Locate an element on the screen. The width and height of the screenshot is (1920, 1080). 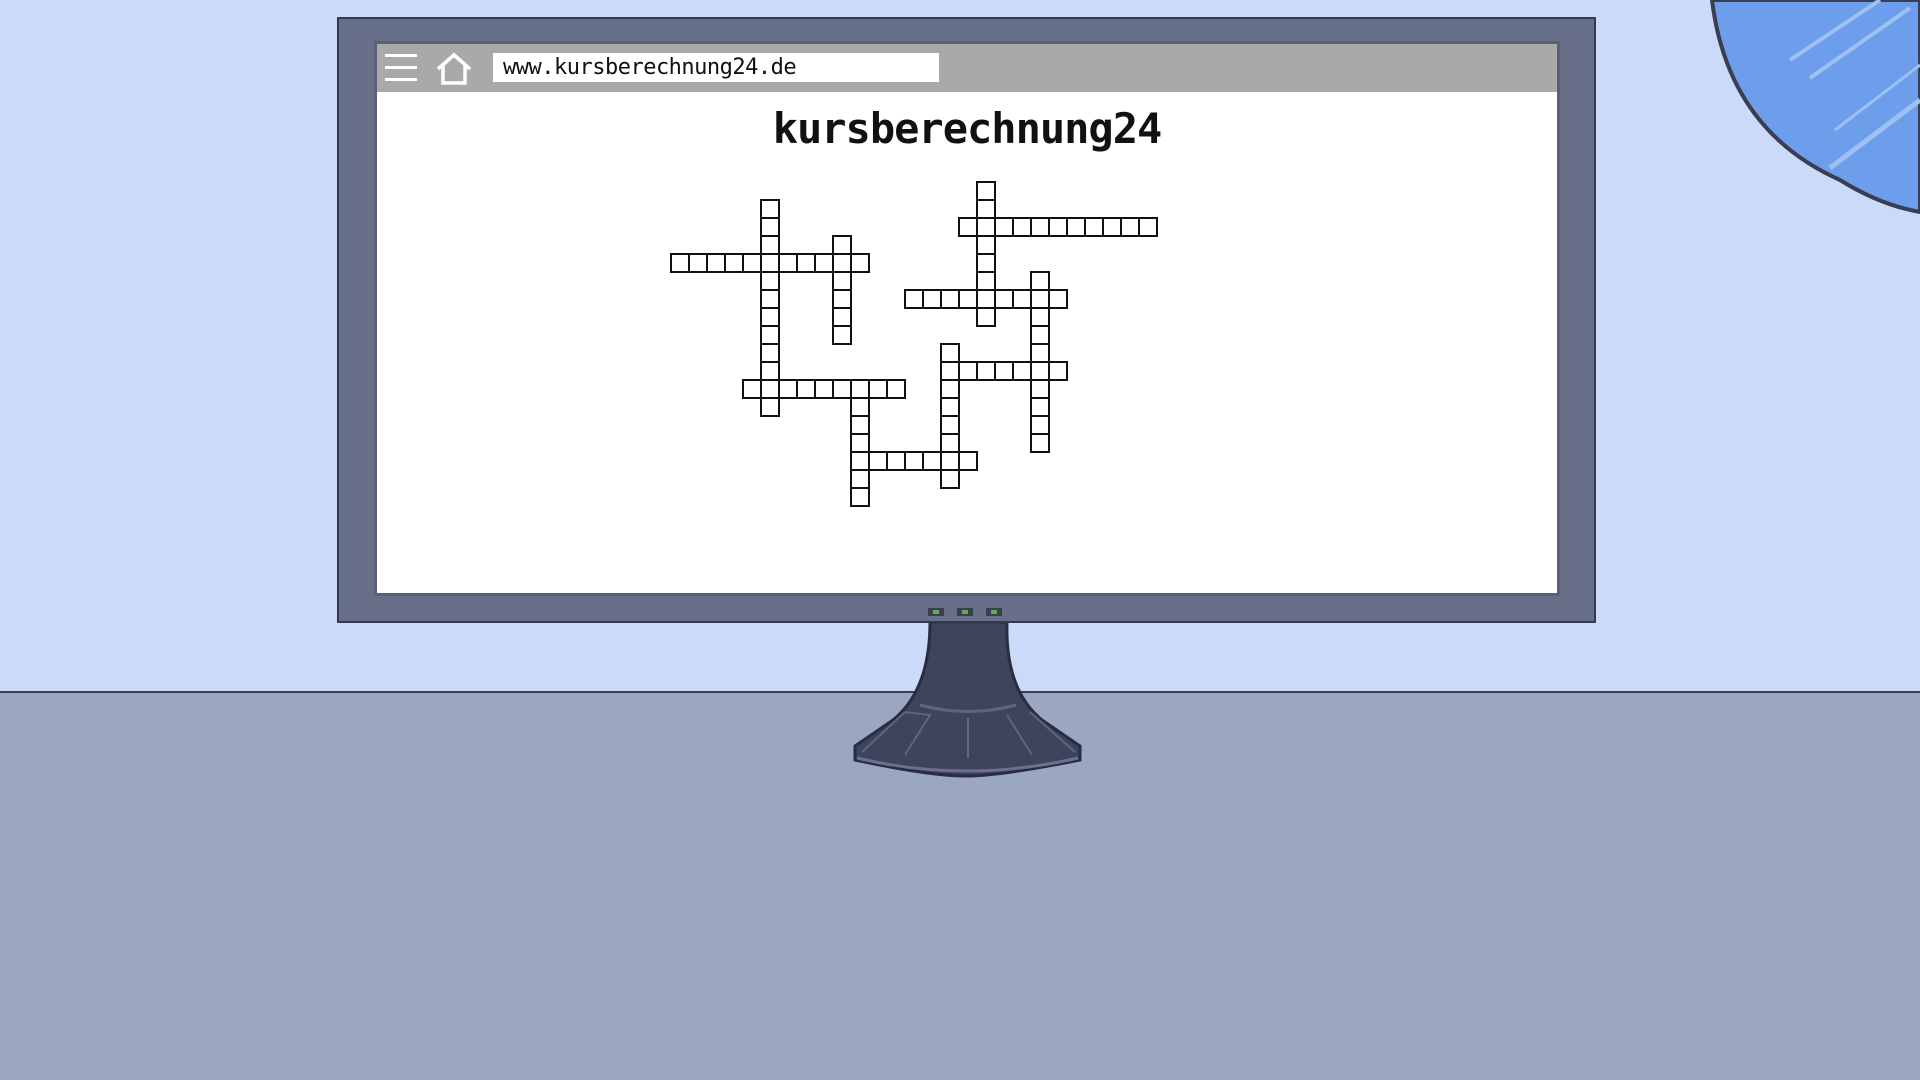
crossword-grid is located at coordinates (914, 344).